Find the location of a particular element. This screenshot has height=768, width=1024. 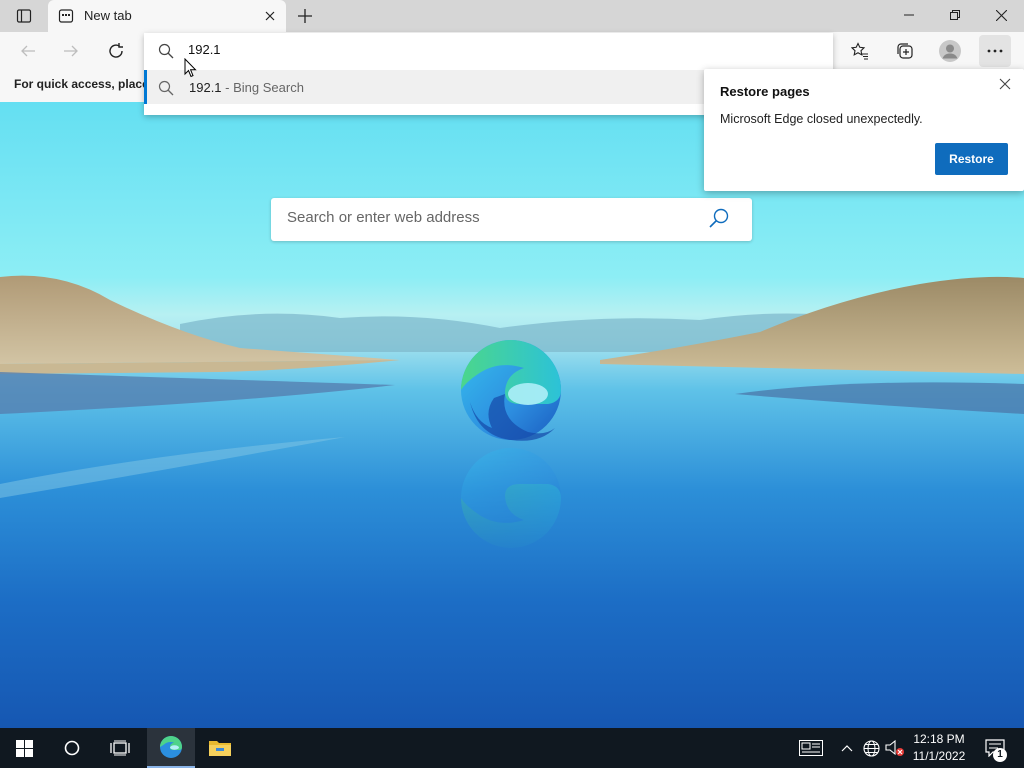

new-tab-button is located at coordinates (305, 16).